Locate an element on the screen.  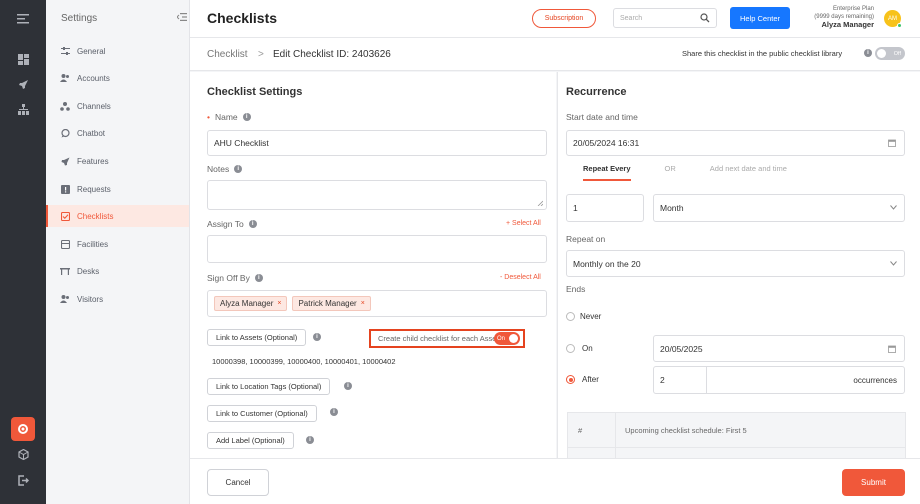
breadcrumb-parent: Checklist is located at coordinates (227, 54).